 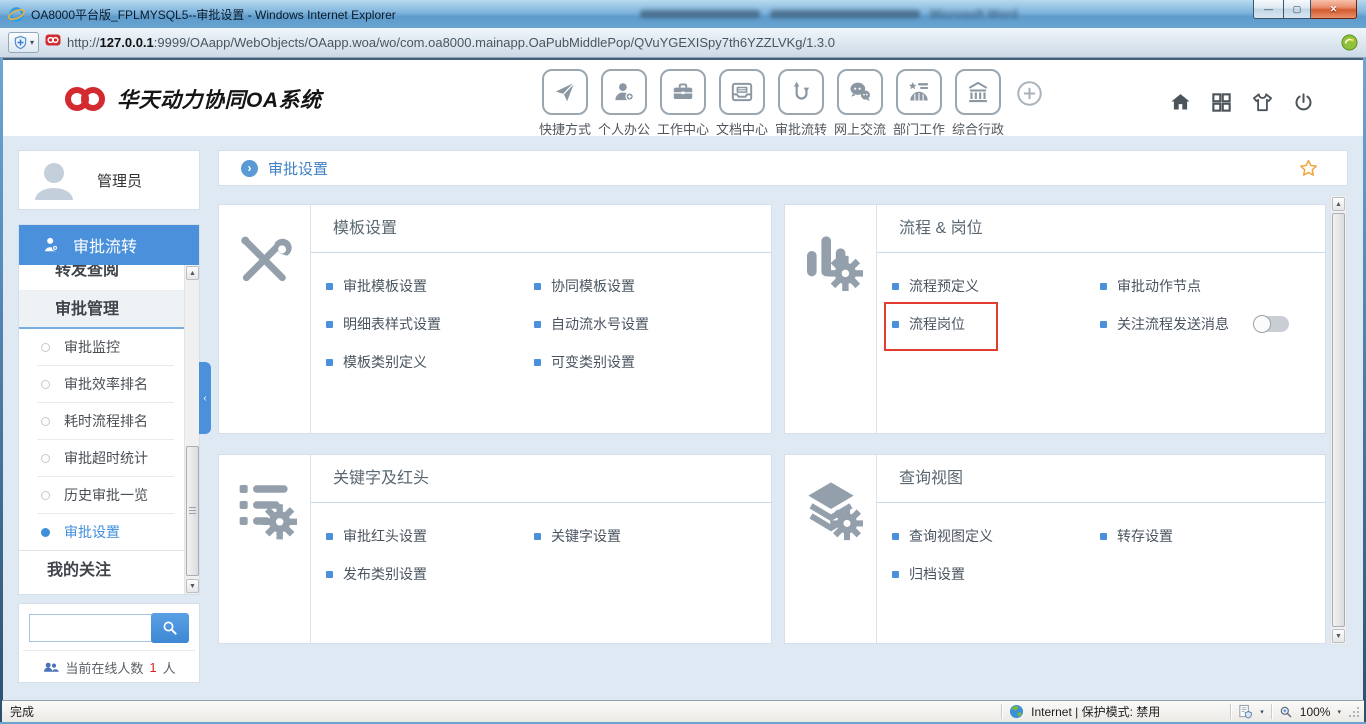 What do you see at coordinates (652, 536) in the screenshot?
I see `link-keyword-settings: 关键字设置` at bounding box center [652, 536].